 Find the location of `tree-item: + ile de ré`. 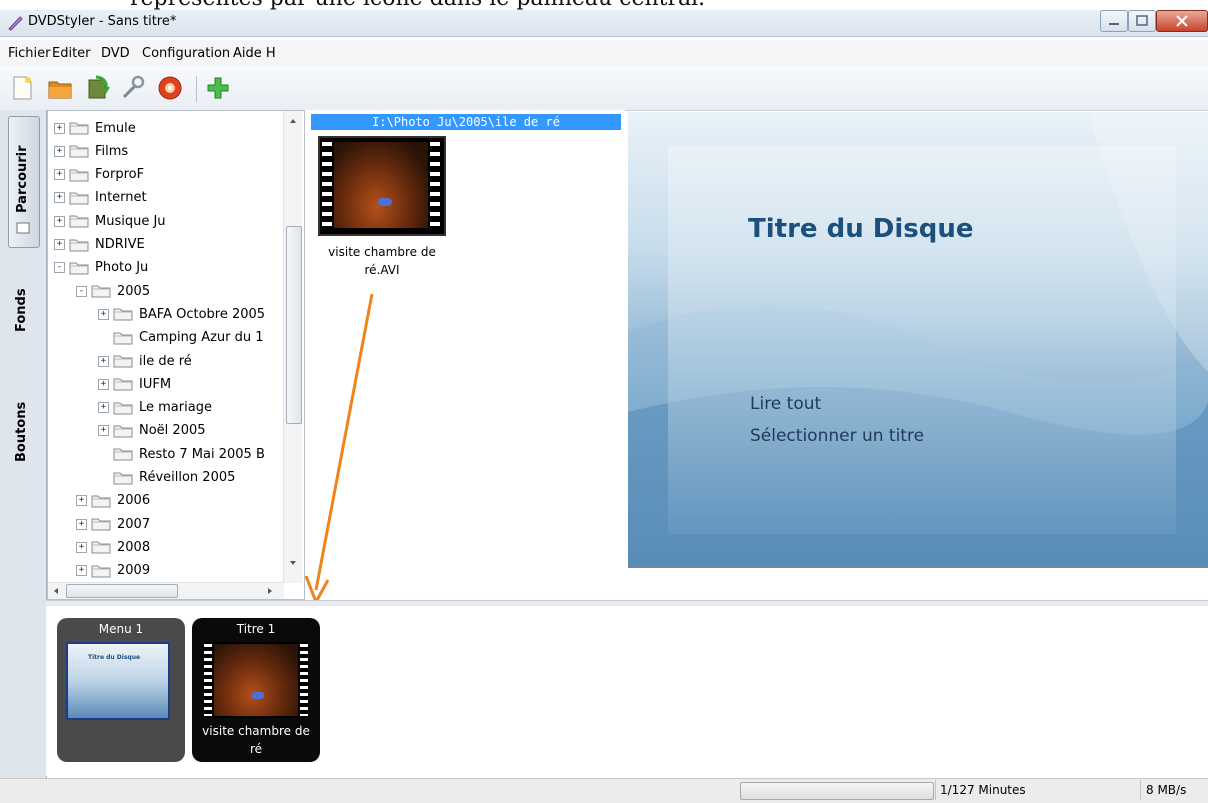

tree-item: + ile de ré is located at coordinates (145, 361).